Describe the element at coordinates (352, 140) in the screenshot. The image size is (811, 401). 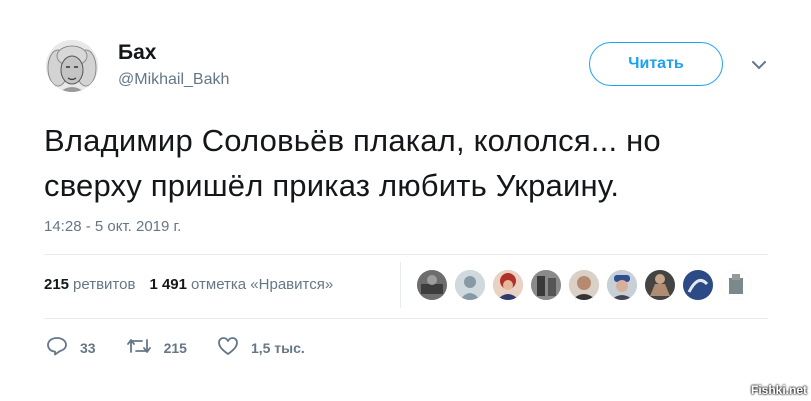
I see `tweet-text-line: Владимир Соловьёв плакал, кололся... но` at that location.